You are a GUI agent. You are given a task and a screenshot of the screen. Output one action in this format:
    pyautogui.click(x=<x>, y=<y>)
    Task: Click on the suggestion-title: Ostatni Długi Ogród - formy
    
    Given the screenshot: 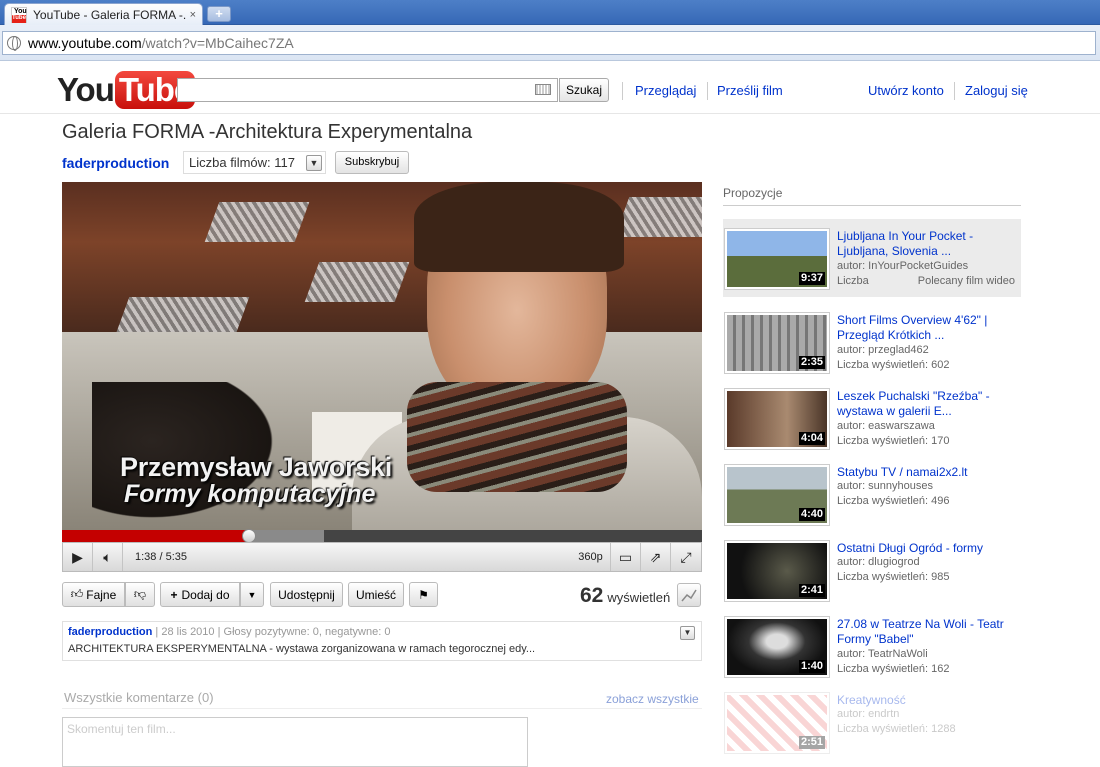 What is the action you would take?
    pyautogui.click(x=927, y=548)
    